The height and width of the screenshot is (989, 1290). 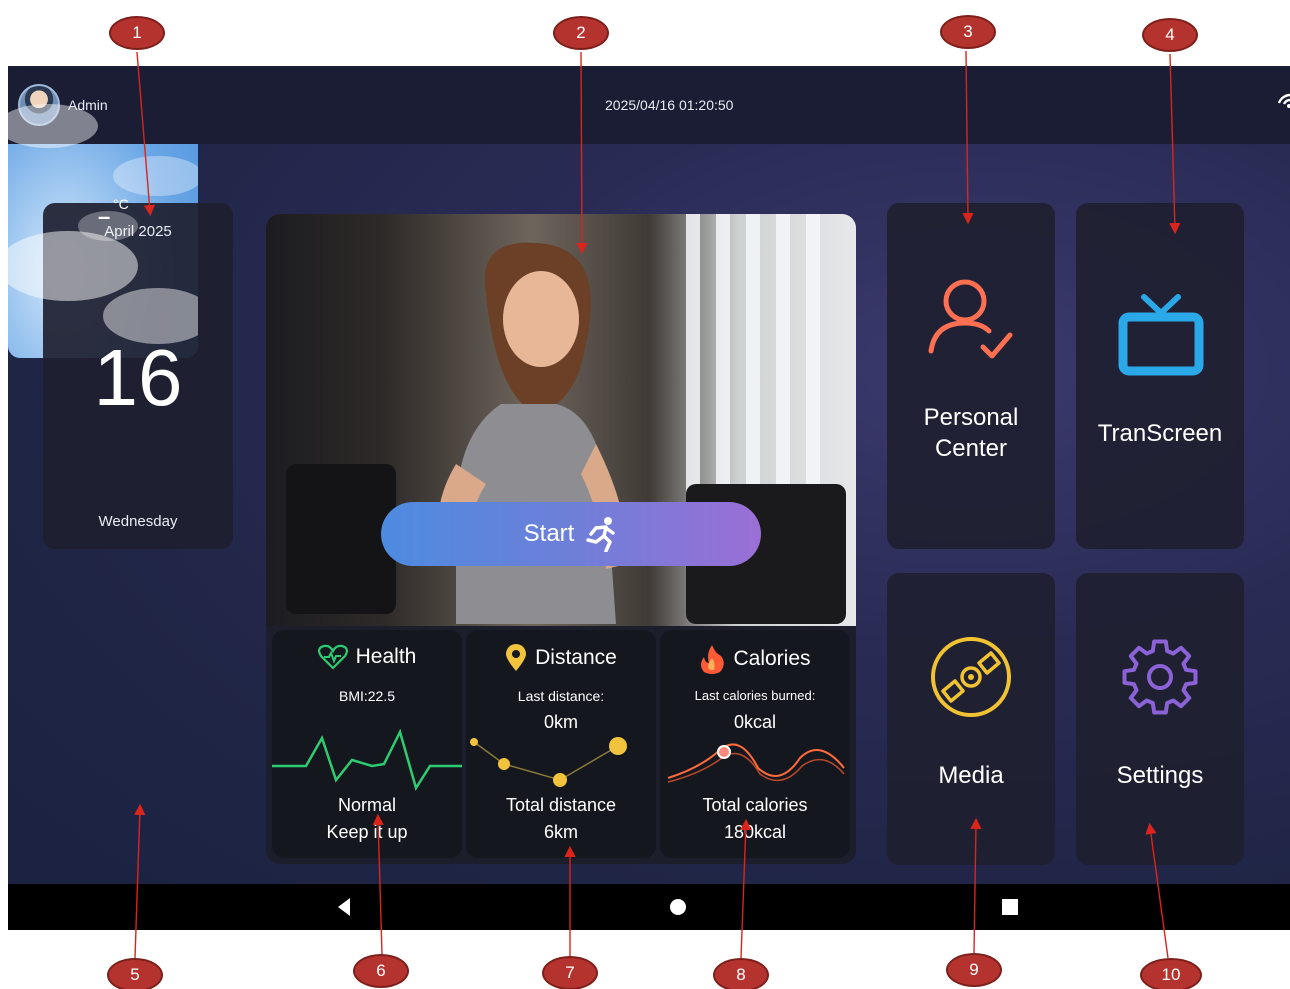 What do you see at coordinates (974, 970) in the screenshot?
I see `callout-9: 9` at bounding box center [974, 970].